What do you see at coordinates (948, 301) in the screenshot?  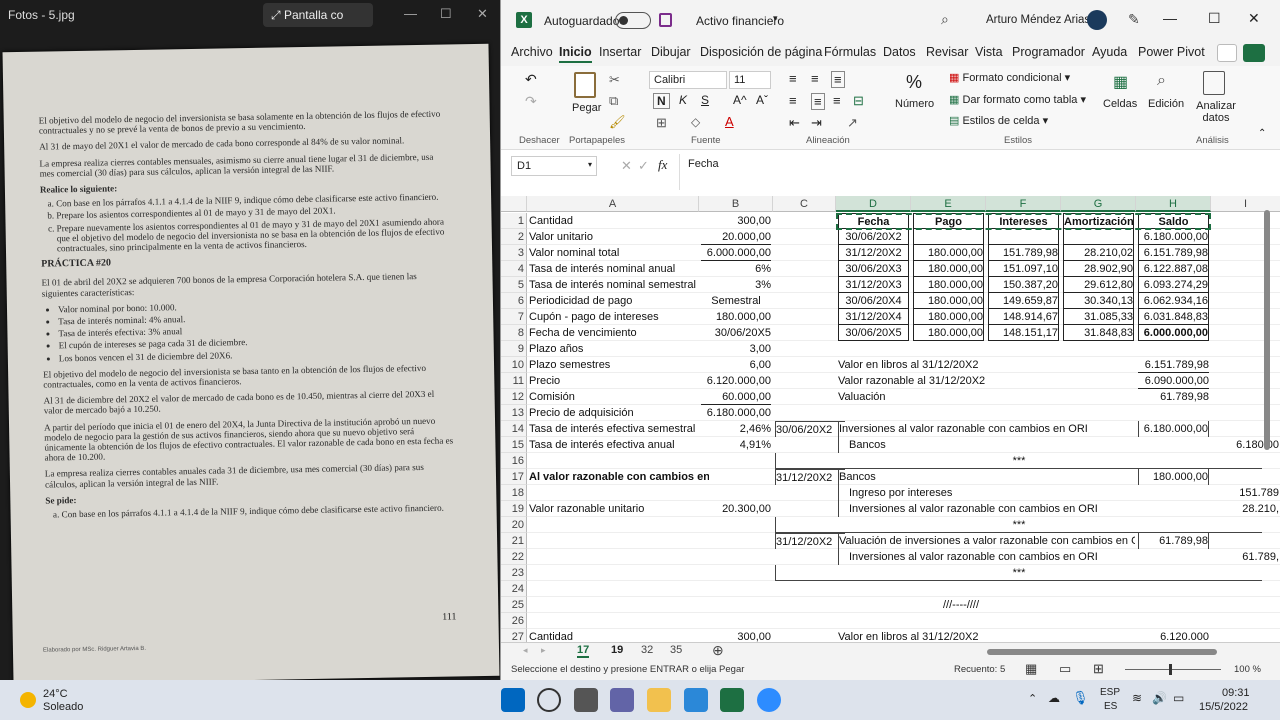 I see `cell-e6: 180.000,00` at bounding box center [948, 301].